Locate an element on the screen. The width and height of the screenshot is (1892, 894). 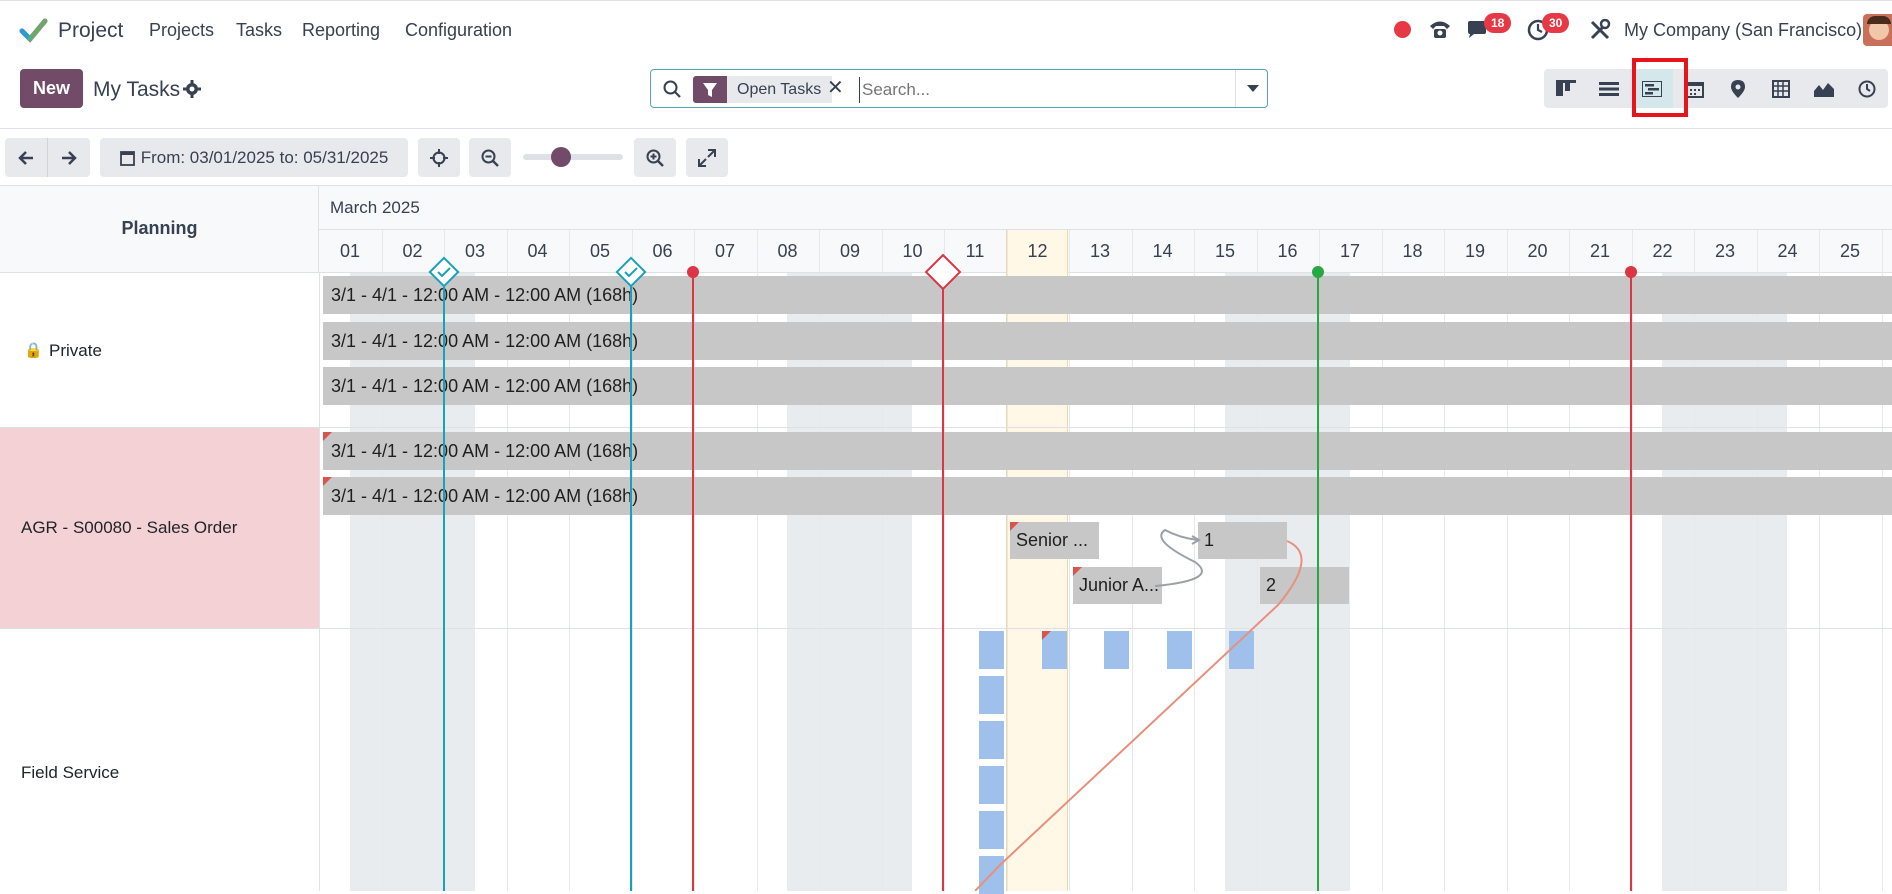
next-button is located at coordinates (69, 157).